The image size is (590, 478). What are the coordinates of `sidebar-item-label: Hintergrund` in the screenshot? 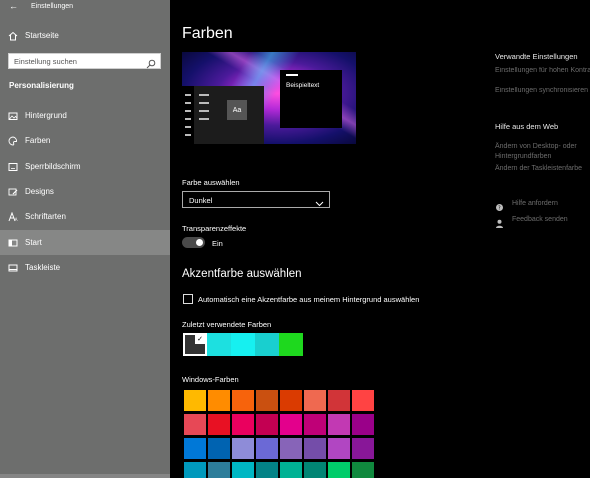 It's located at (46, 115).